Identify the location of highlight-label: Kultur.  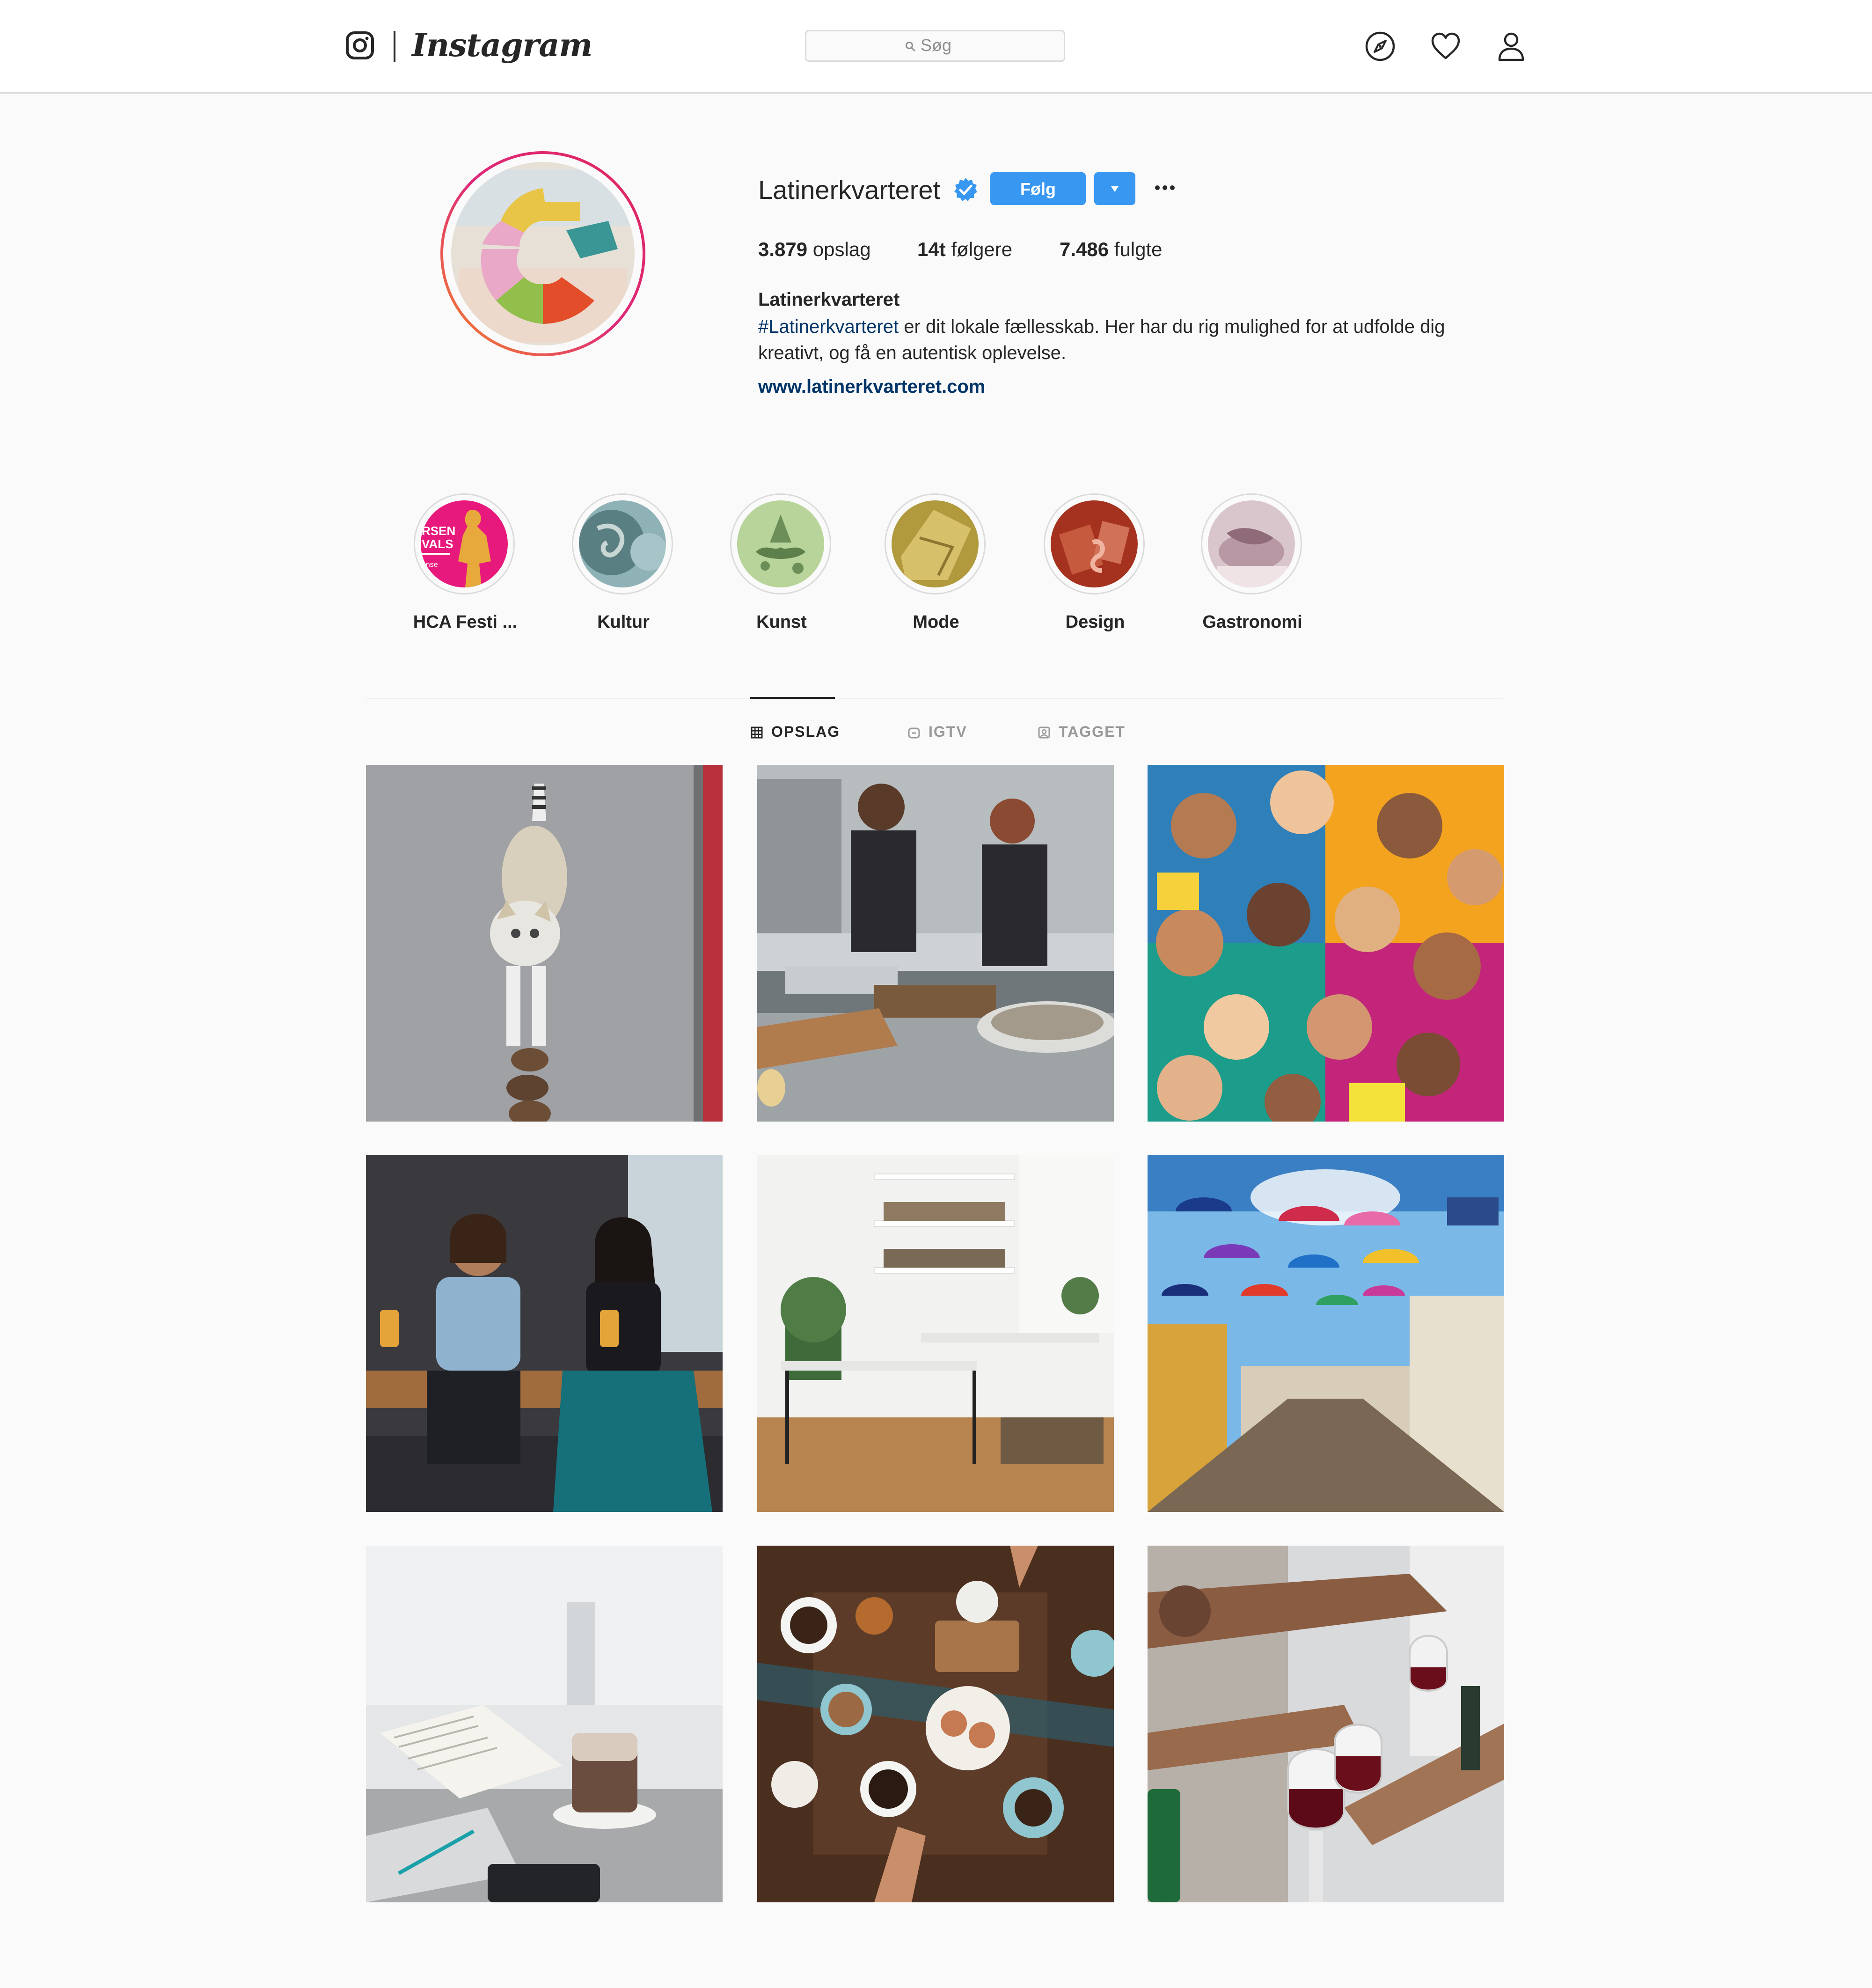
(623, 622).